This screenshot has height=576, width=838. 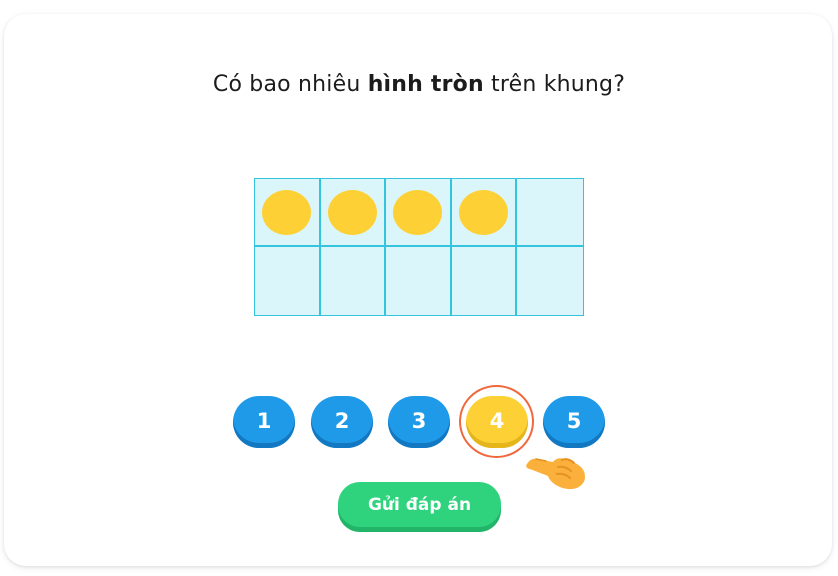 I want to click on answer-choices: 1 2 3 4 5, so click(x=419, y=423).